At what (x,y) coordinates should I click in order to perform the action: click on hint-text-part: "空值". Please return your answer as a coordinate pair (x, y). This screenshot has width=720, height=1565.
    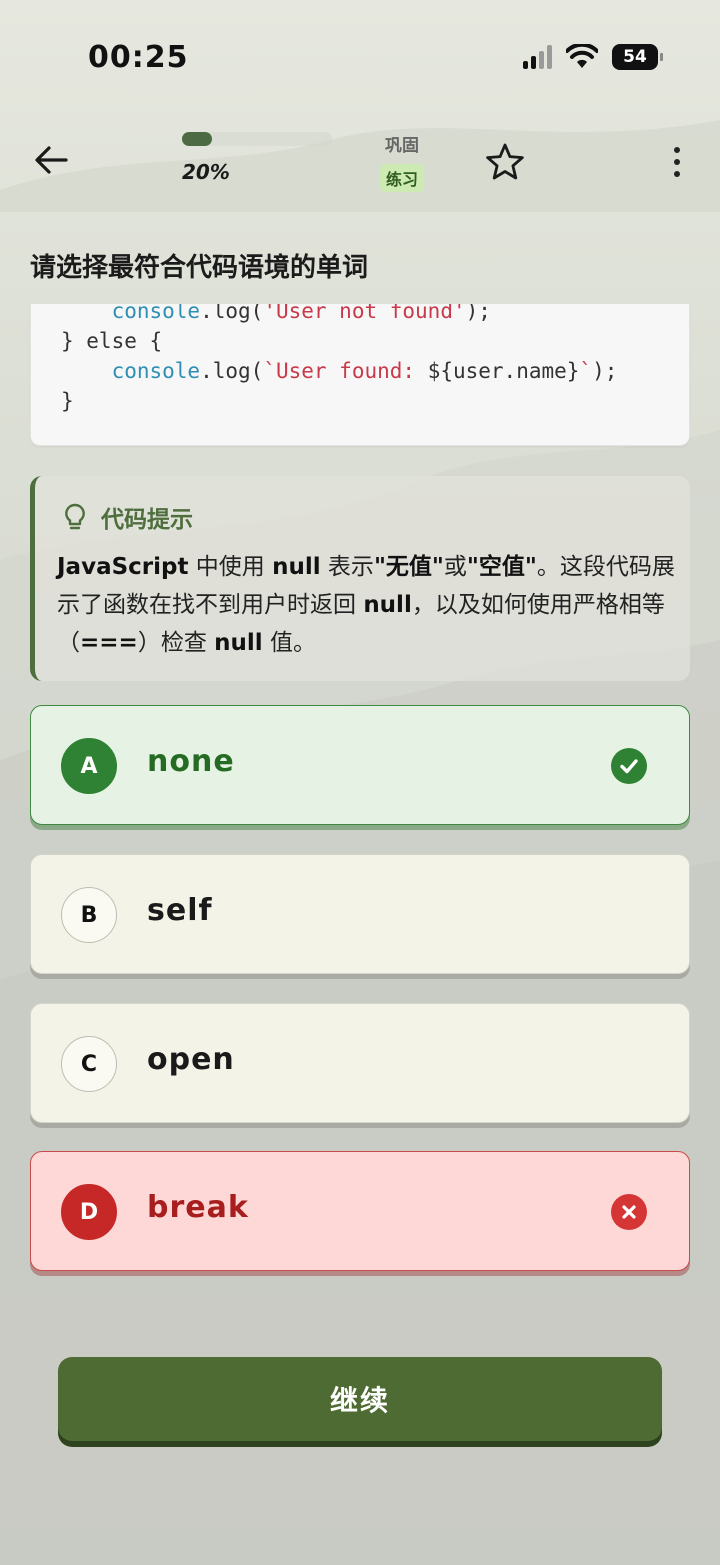
    Looking at the image, I should click on (501, 567).